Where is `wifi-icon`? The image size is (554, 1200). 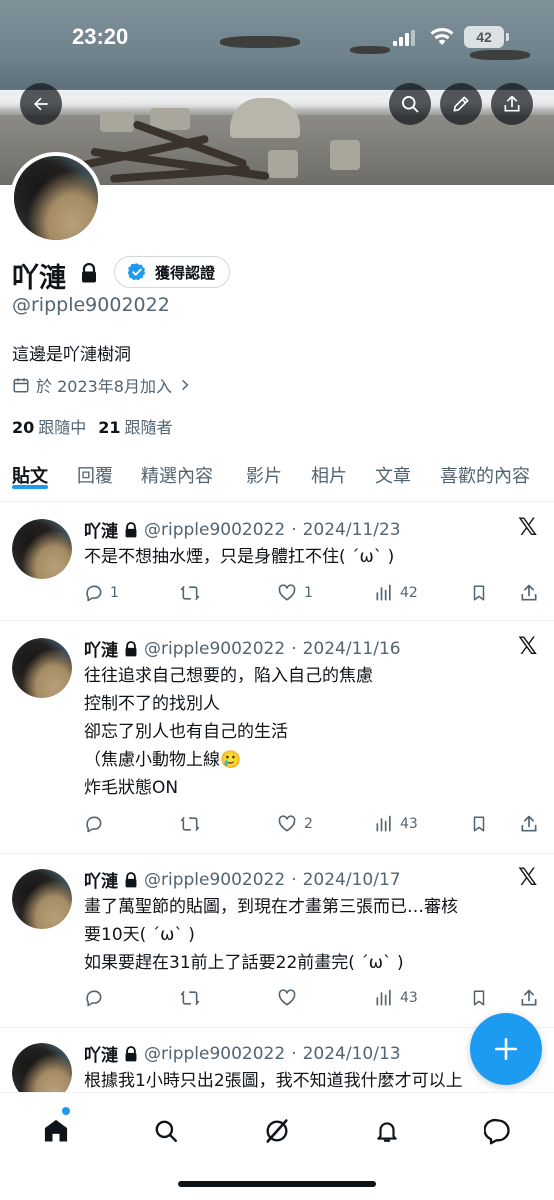
wifi-icon is located at coordinates (442, 36).